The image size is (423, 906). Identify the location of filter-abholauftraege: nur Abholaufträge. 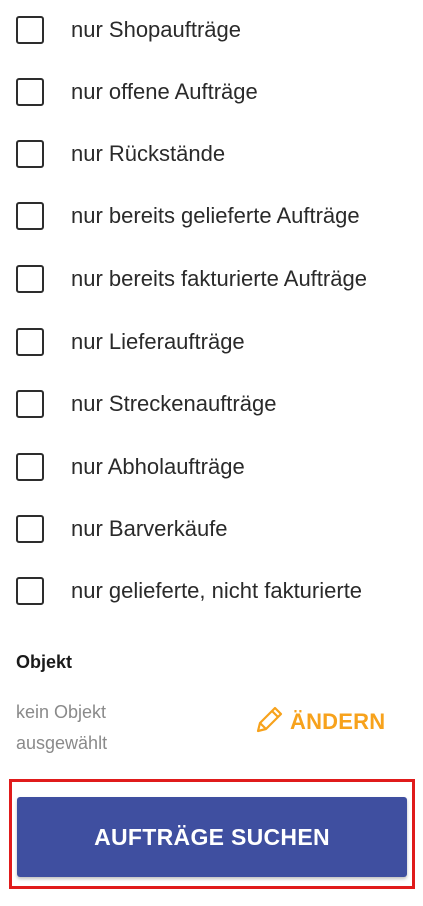
(130, 467).